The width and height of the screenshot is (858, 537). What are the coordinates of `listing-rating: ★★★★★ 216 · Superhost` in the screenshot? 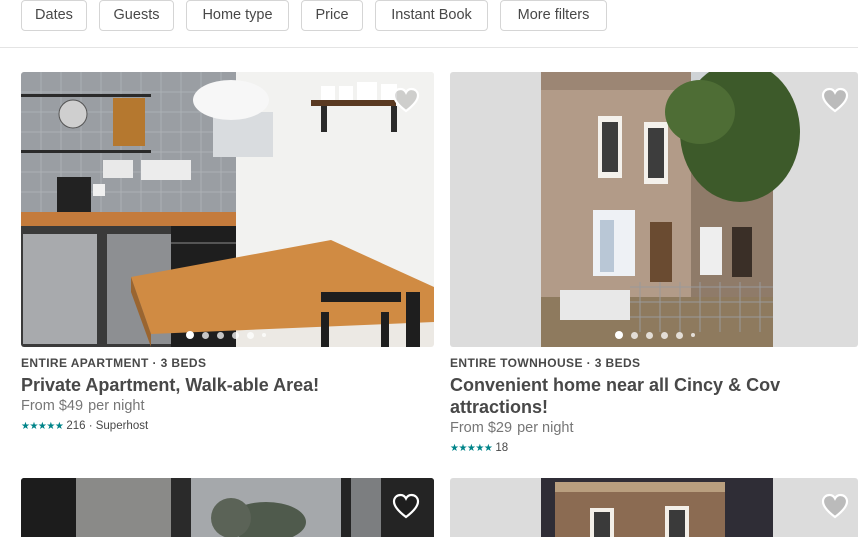 It's located at (84, 426).